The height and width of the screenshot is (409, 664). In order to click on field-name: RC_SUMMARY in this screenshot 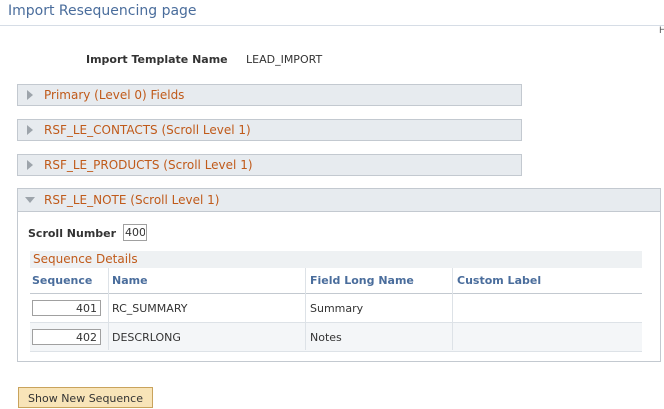, I will do `click(150, 308)`.